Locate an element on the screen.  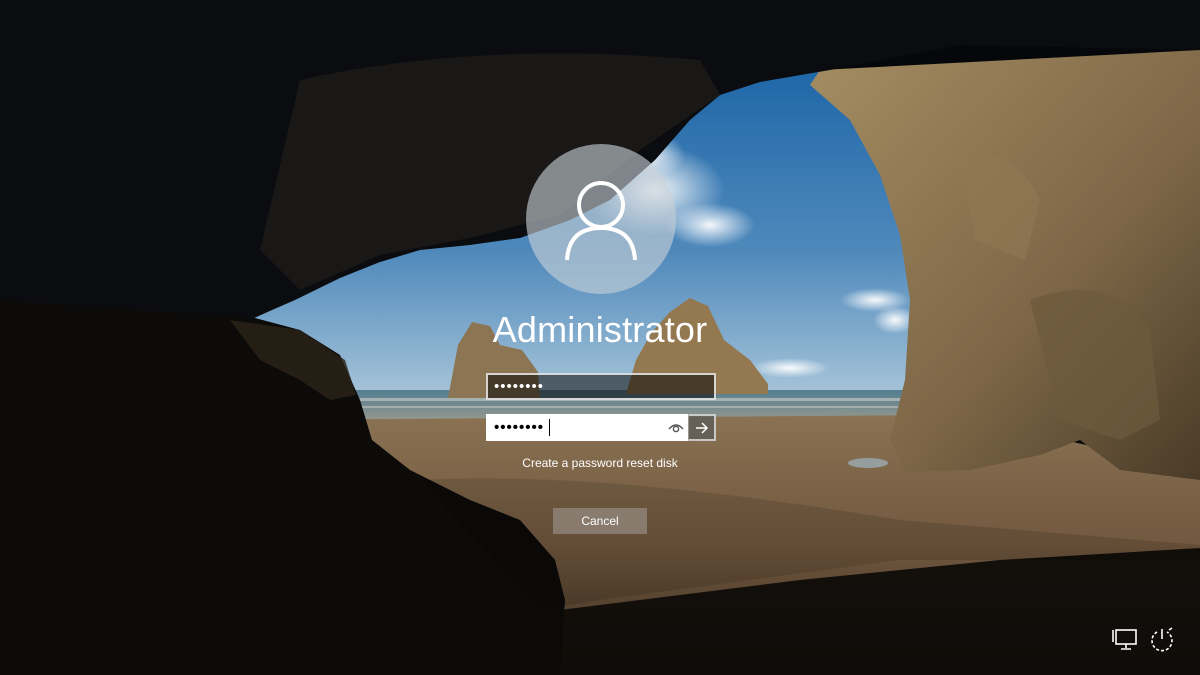
user-silhouette-icon is located at coordinates (601, 221).